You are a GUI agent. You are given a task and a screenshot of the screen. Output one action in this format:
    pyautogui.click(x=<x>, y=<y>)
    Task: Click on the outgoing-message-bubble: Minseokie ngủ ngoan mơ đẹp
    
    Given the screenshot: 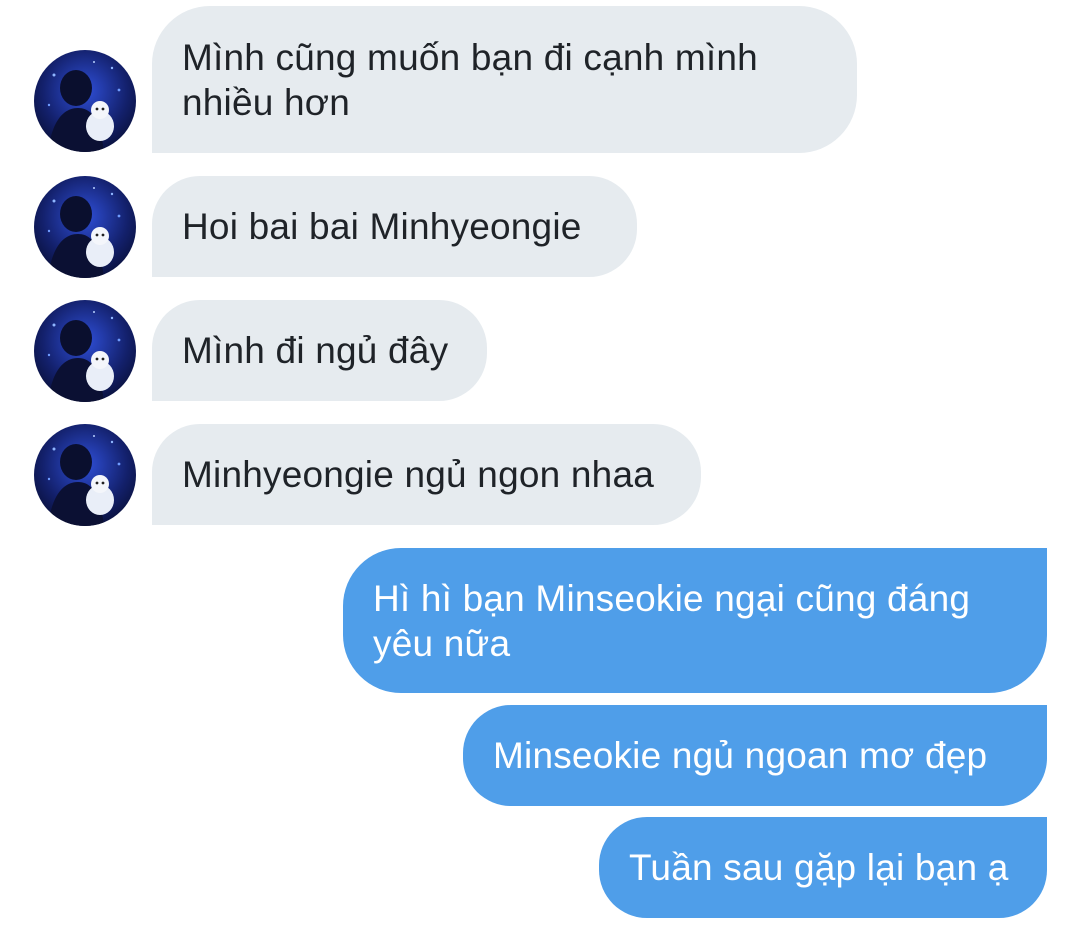 What is the action you would take?
    pyautogui.click(x=755, y=755)
    